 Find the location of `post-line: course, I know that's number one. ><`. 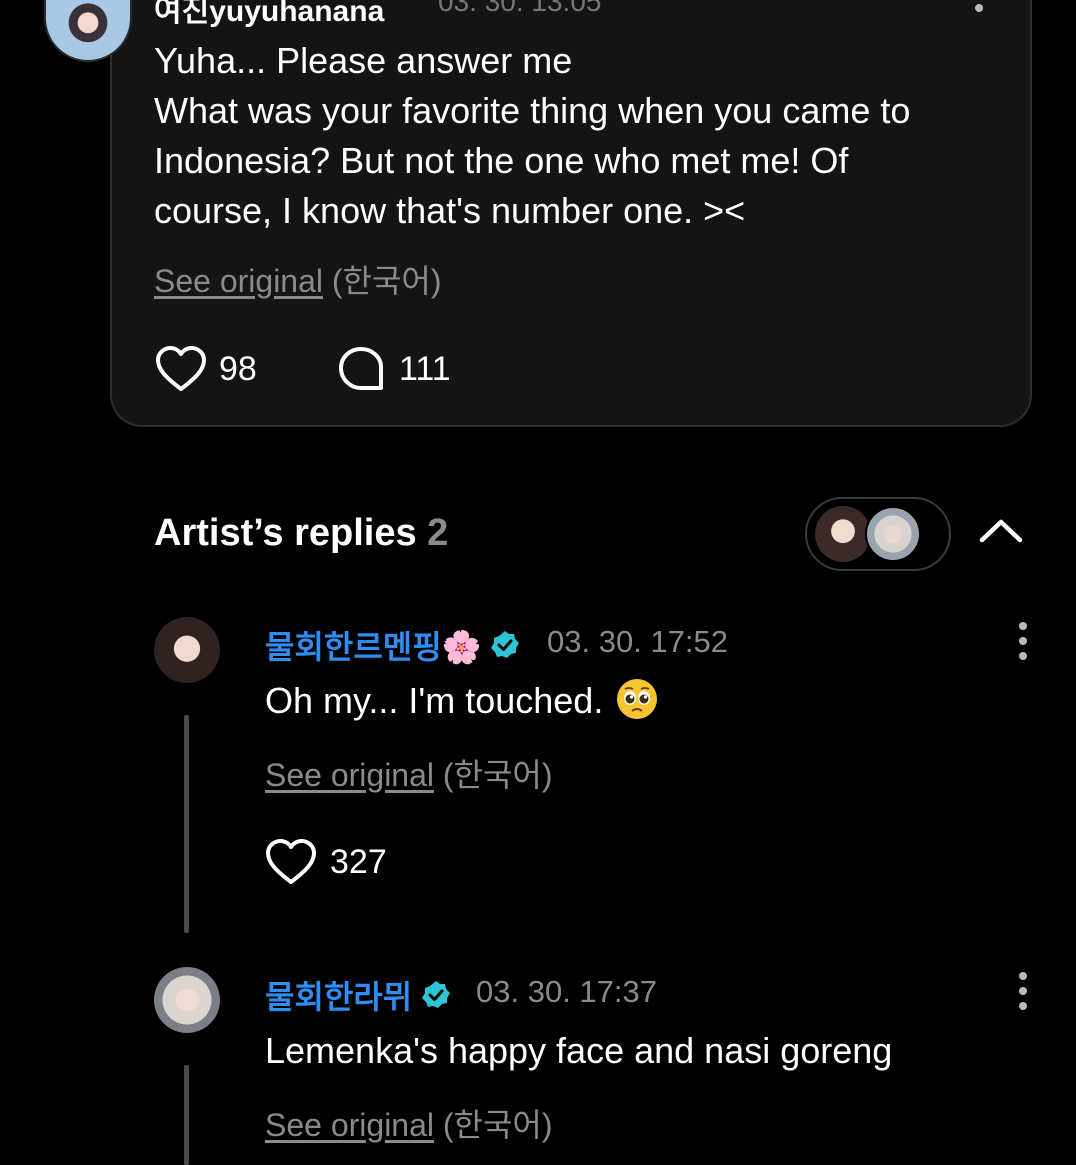

post-line: course, I know that's number one. >< is located at coordinates (450, 210).